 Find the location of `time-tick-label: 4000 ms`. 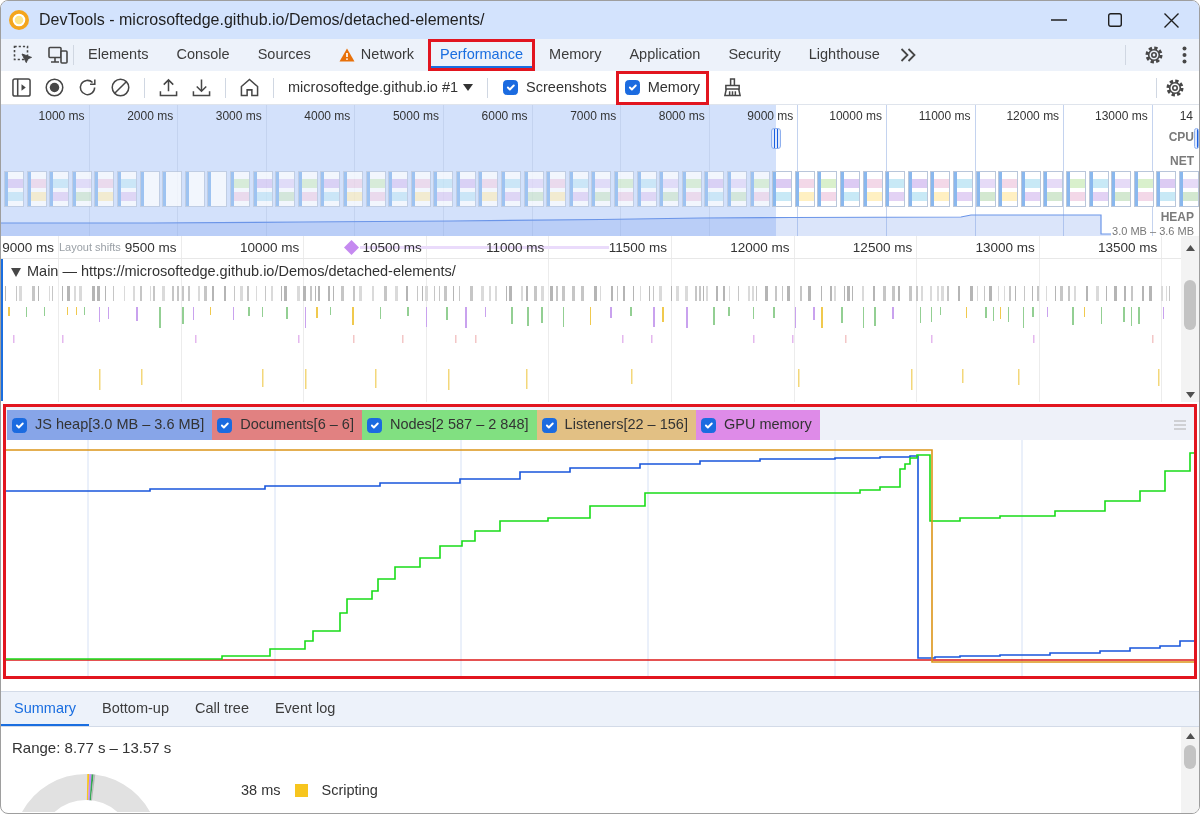

time-tick-label: 4000 ms is located at coordinates (327, 116).